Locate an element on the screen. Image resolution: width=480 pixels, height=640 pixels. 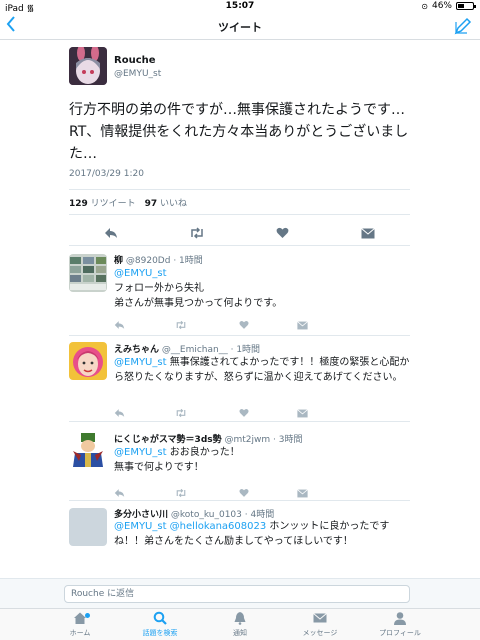
tab-search: 話題を検索 is located at coordinates (160, 624).